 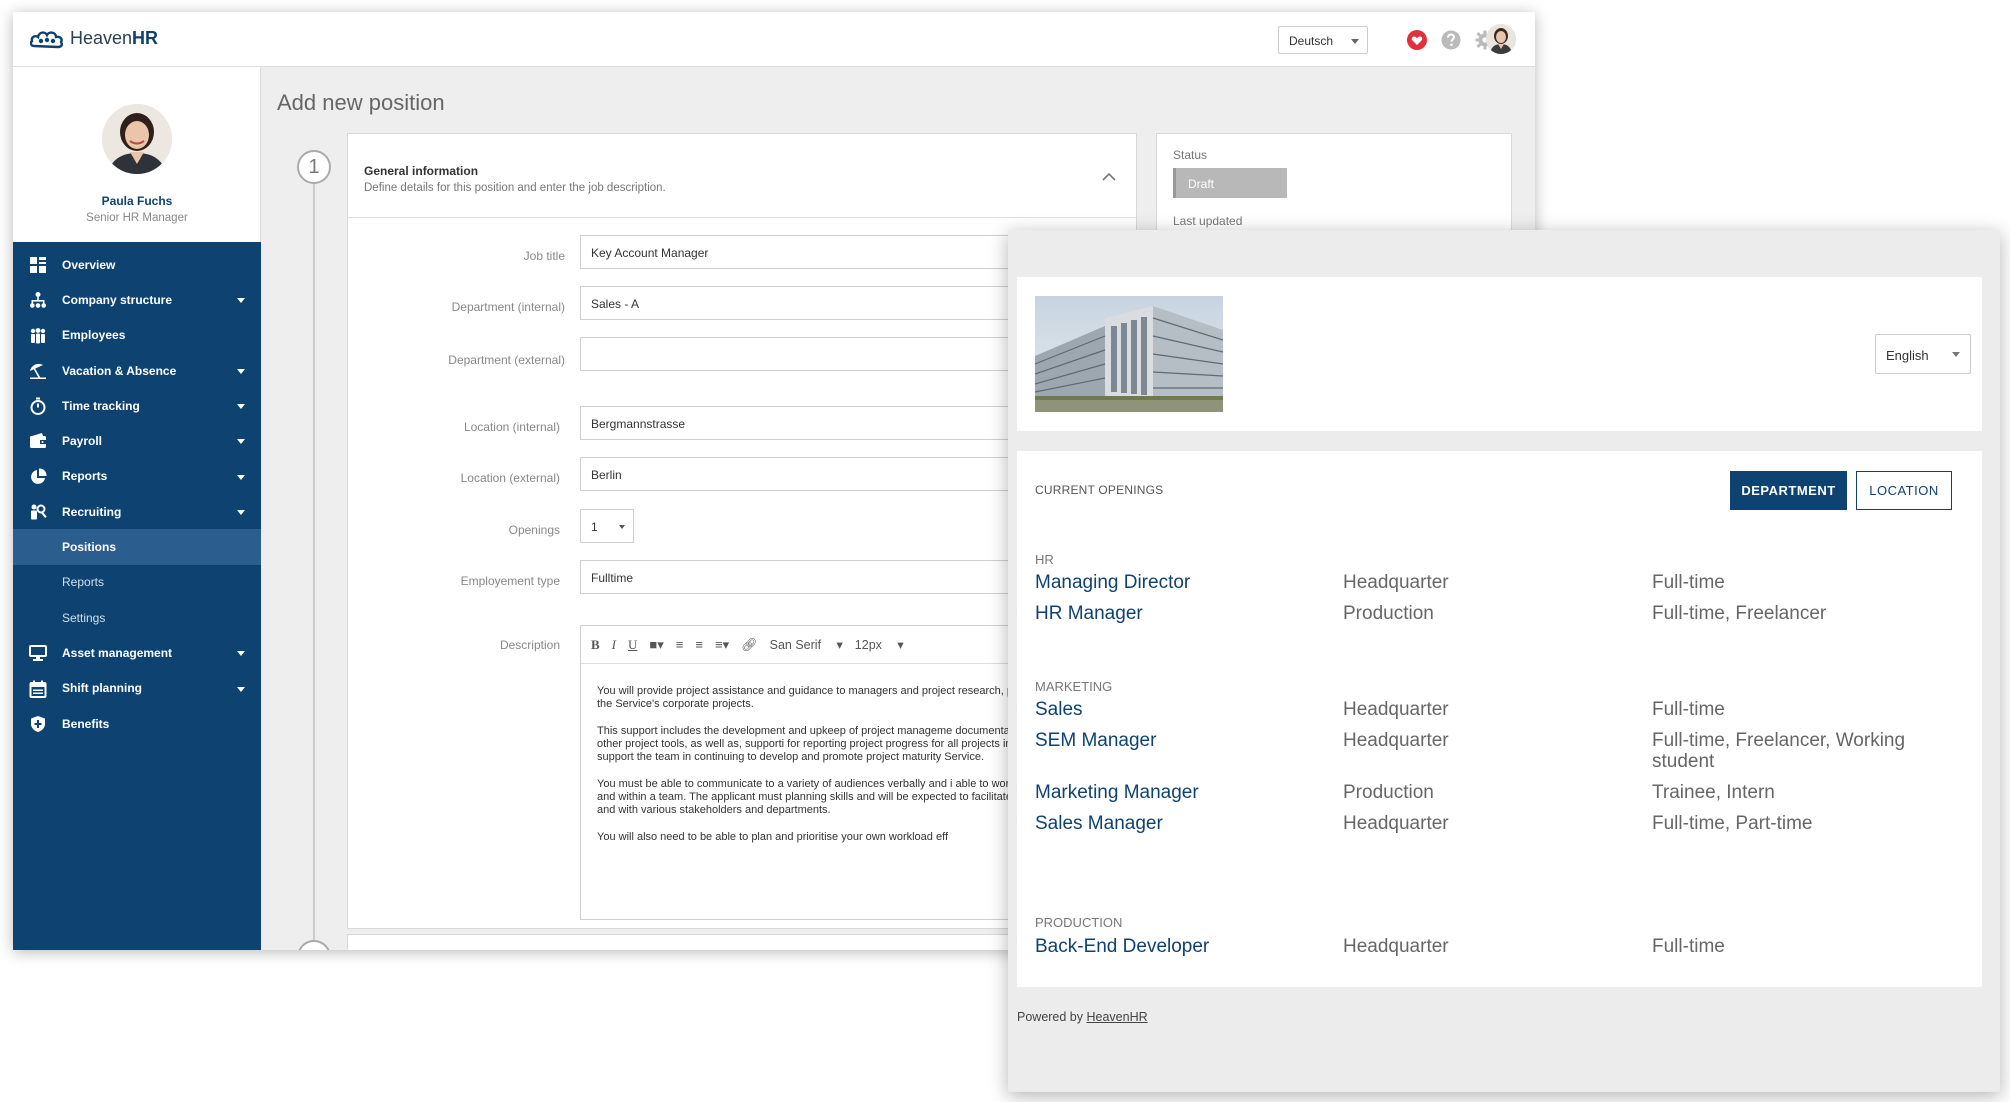 I want to click on filter-location-button: LOCATION, so click(x=1904, y=490).